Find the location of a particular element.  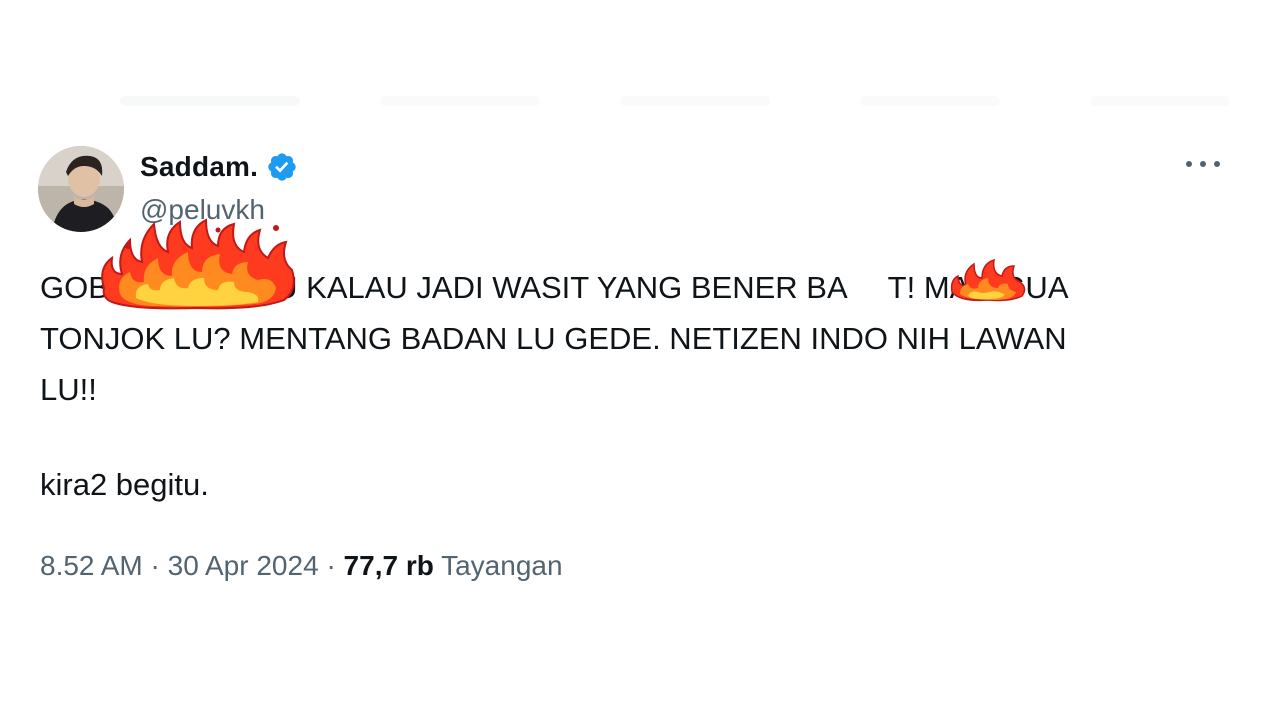

name-row: Saddam. is located at coordinates (219, 167).